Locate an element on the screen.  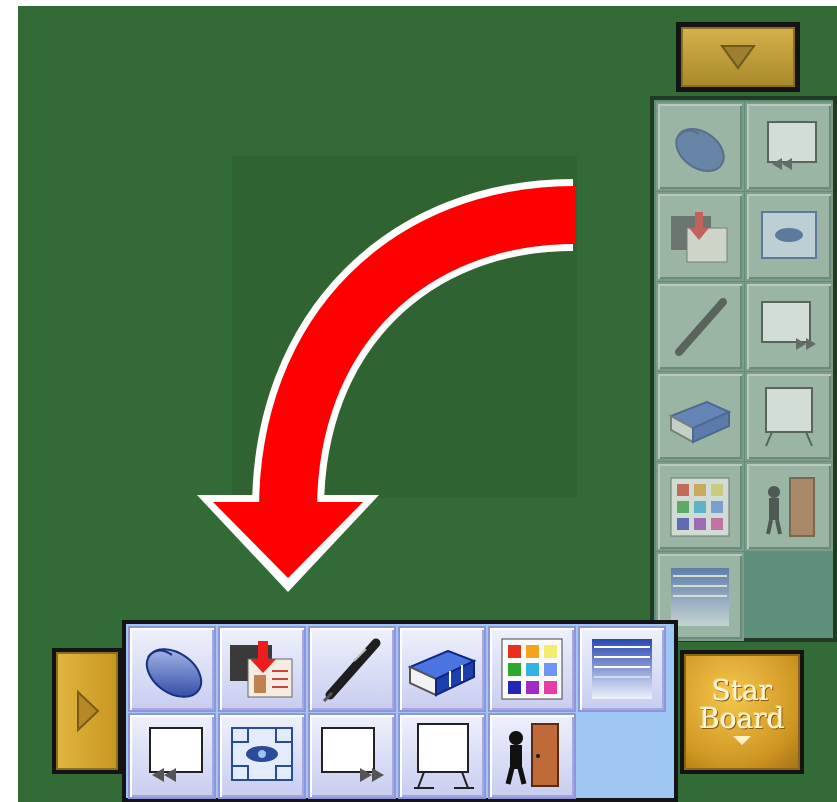
vertical-screen-view-button is located at coordinates (789, 236).